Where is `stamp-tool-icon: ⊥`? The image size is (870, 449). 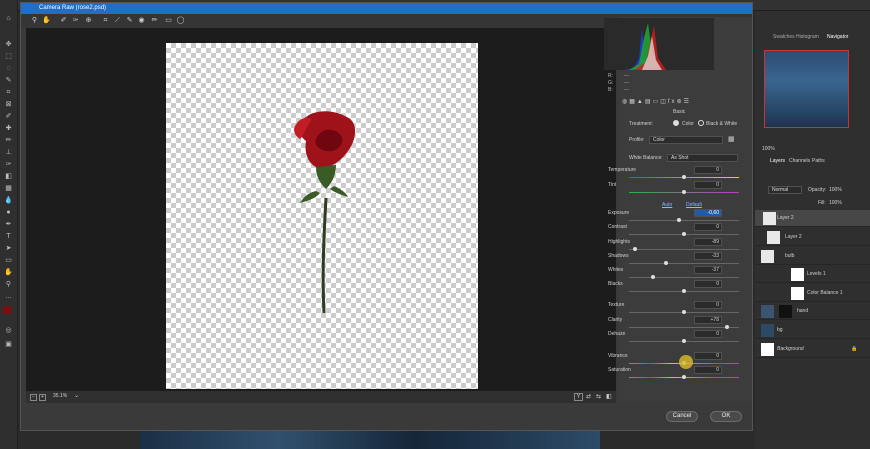 stamp-tool-icon: ⊥ is located at coordinates (8, 152).